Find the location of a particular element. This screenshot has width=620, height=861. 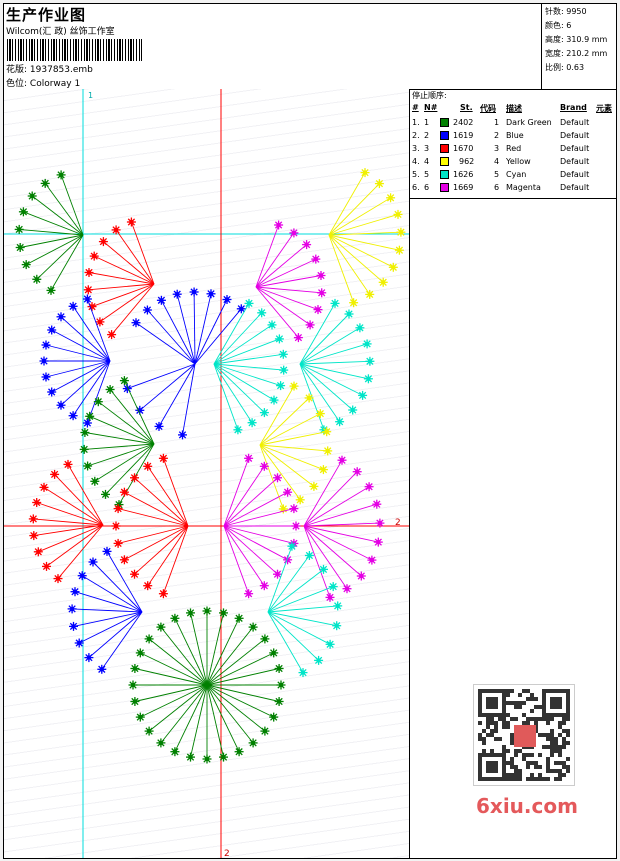

stat-colors: 颜色: 6 is located at coordinates (558, 25).